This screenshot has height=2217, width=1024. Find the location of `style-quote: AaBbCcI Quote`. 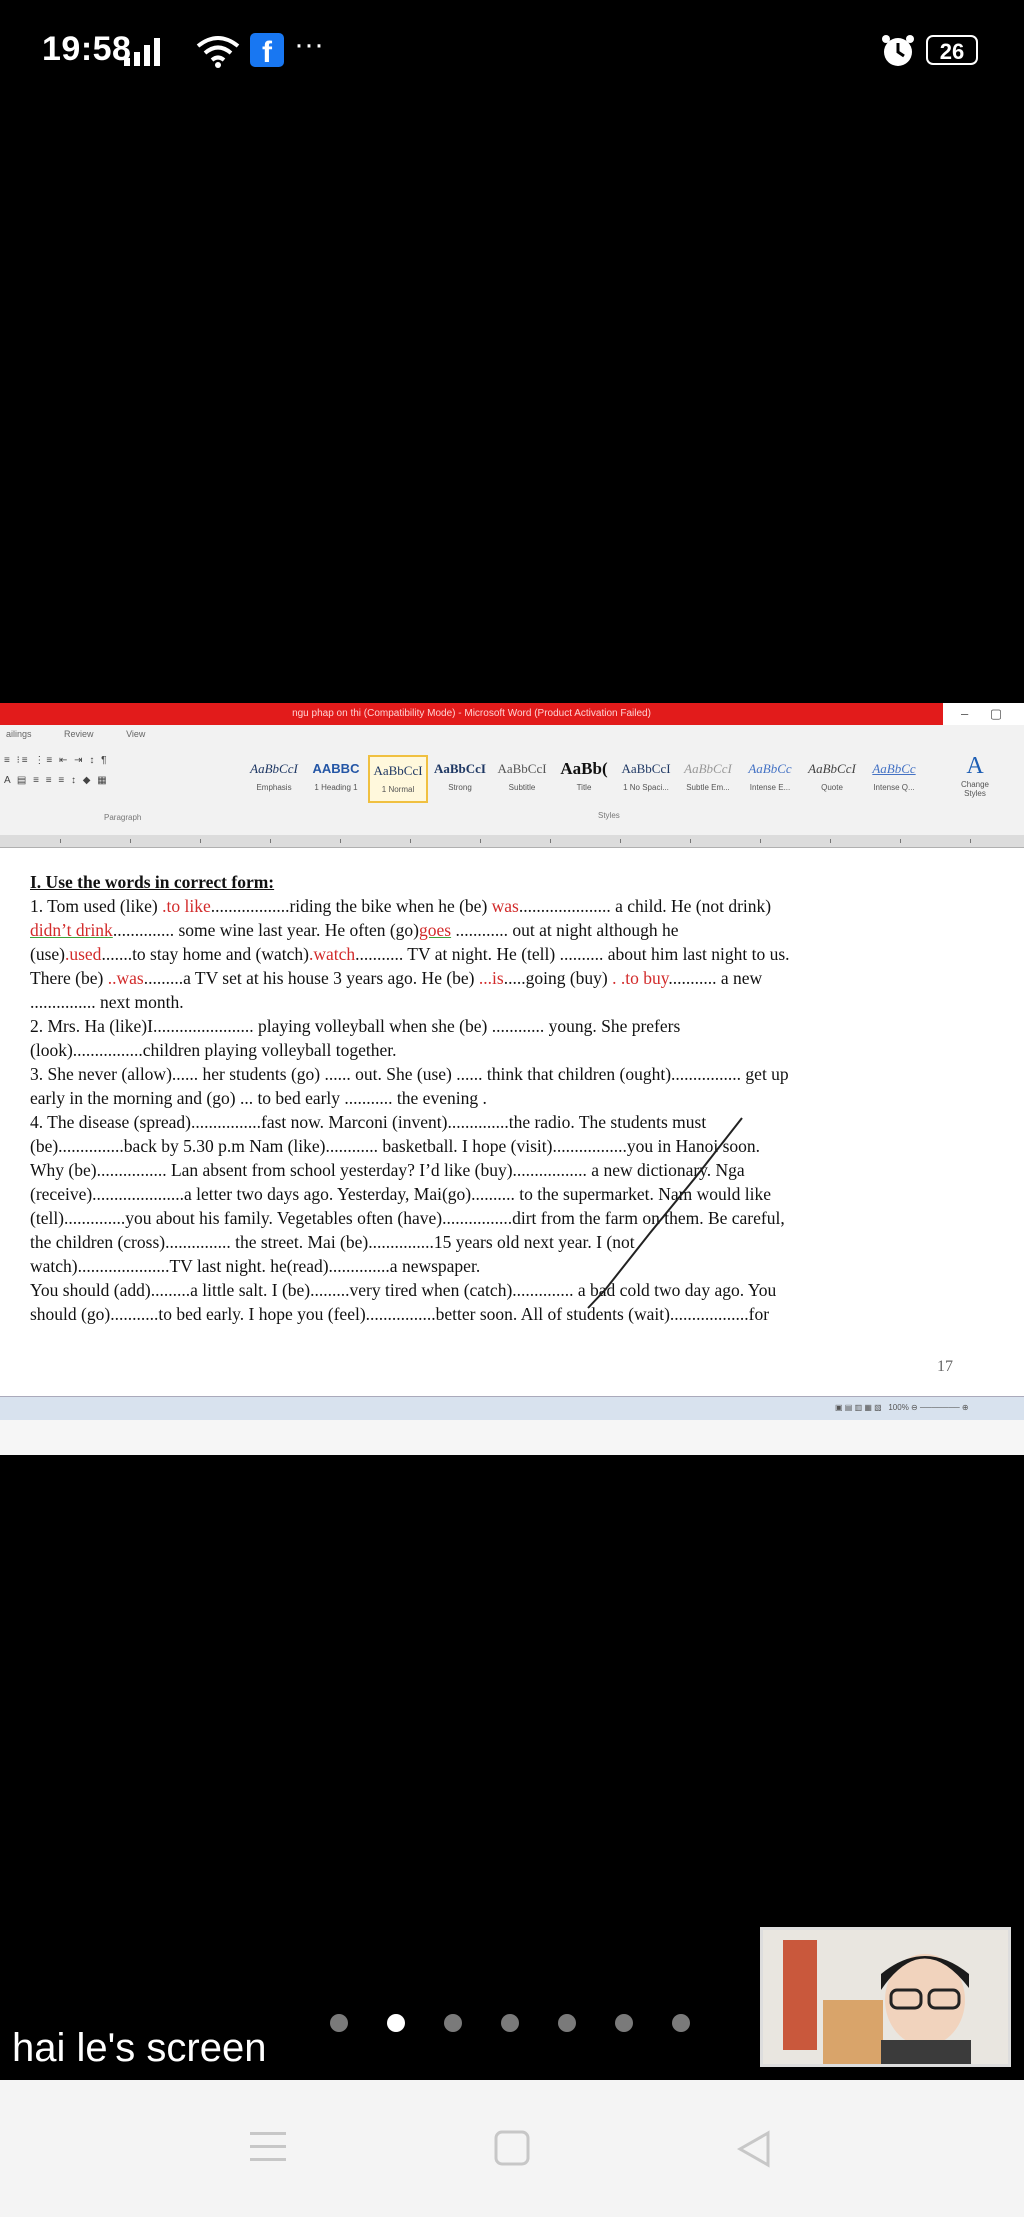

style-quote: AaBbCcI Quote is located at coordinates (832, 779).